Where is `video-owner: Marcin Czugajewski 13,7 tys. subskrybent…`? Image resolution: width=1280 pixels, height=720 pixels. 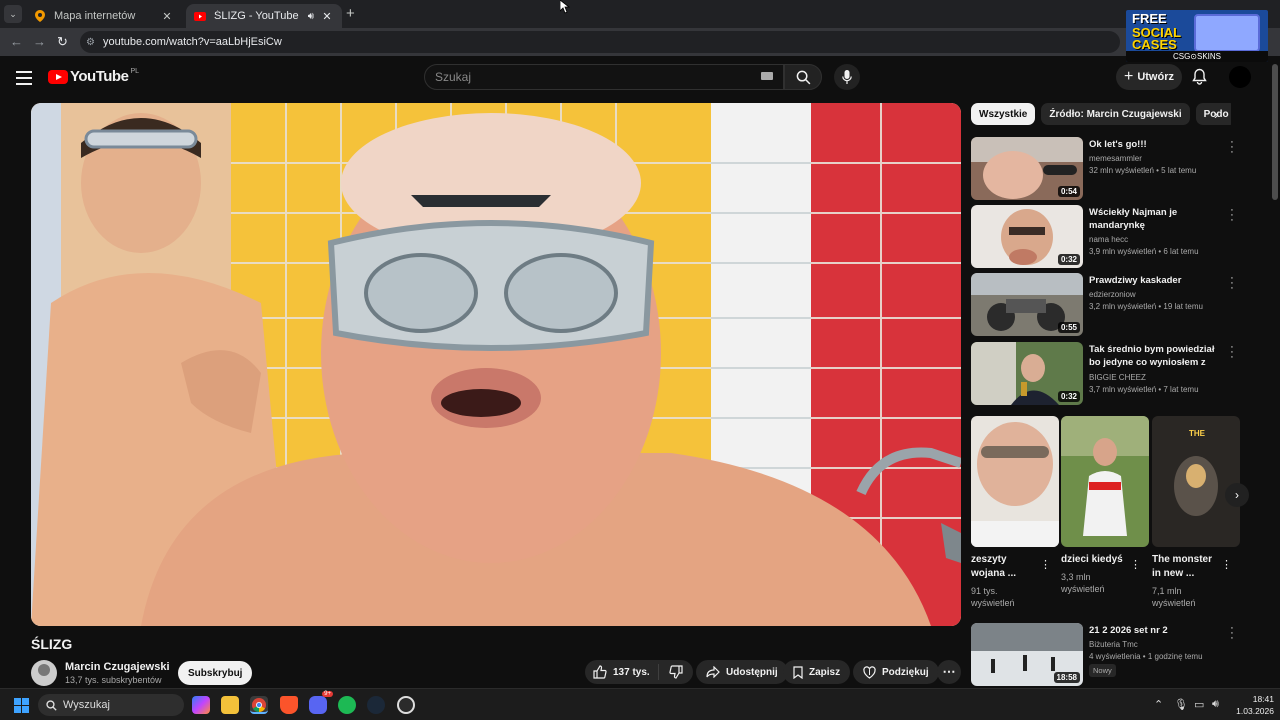
video-owner: Marcin Czugajewski 13,7 tys. subskrybent… is located at coordinates (142, 673).